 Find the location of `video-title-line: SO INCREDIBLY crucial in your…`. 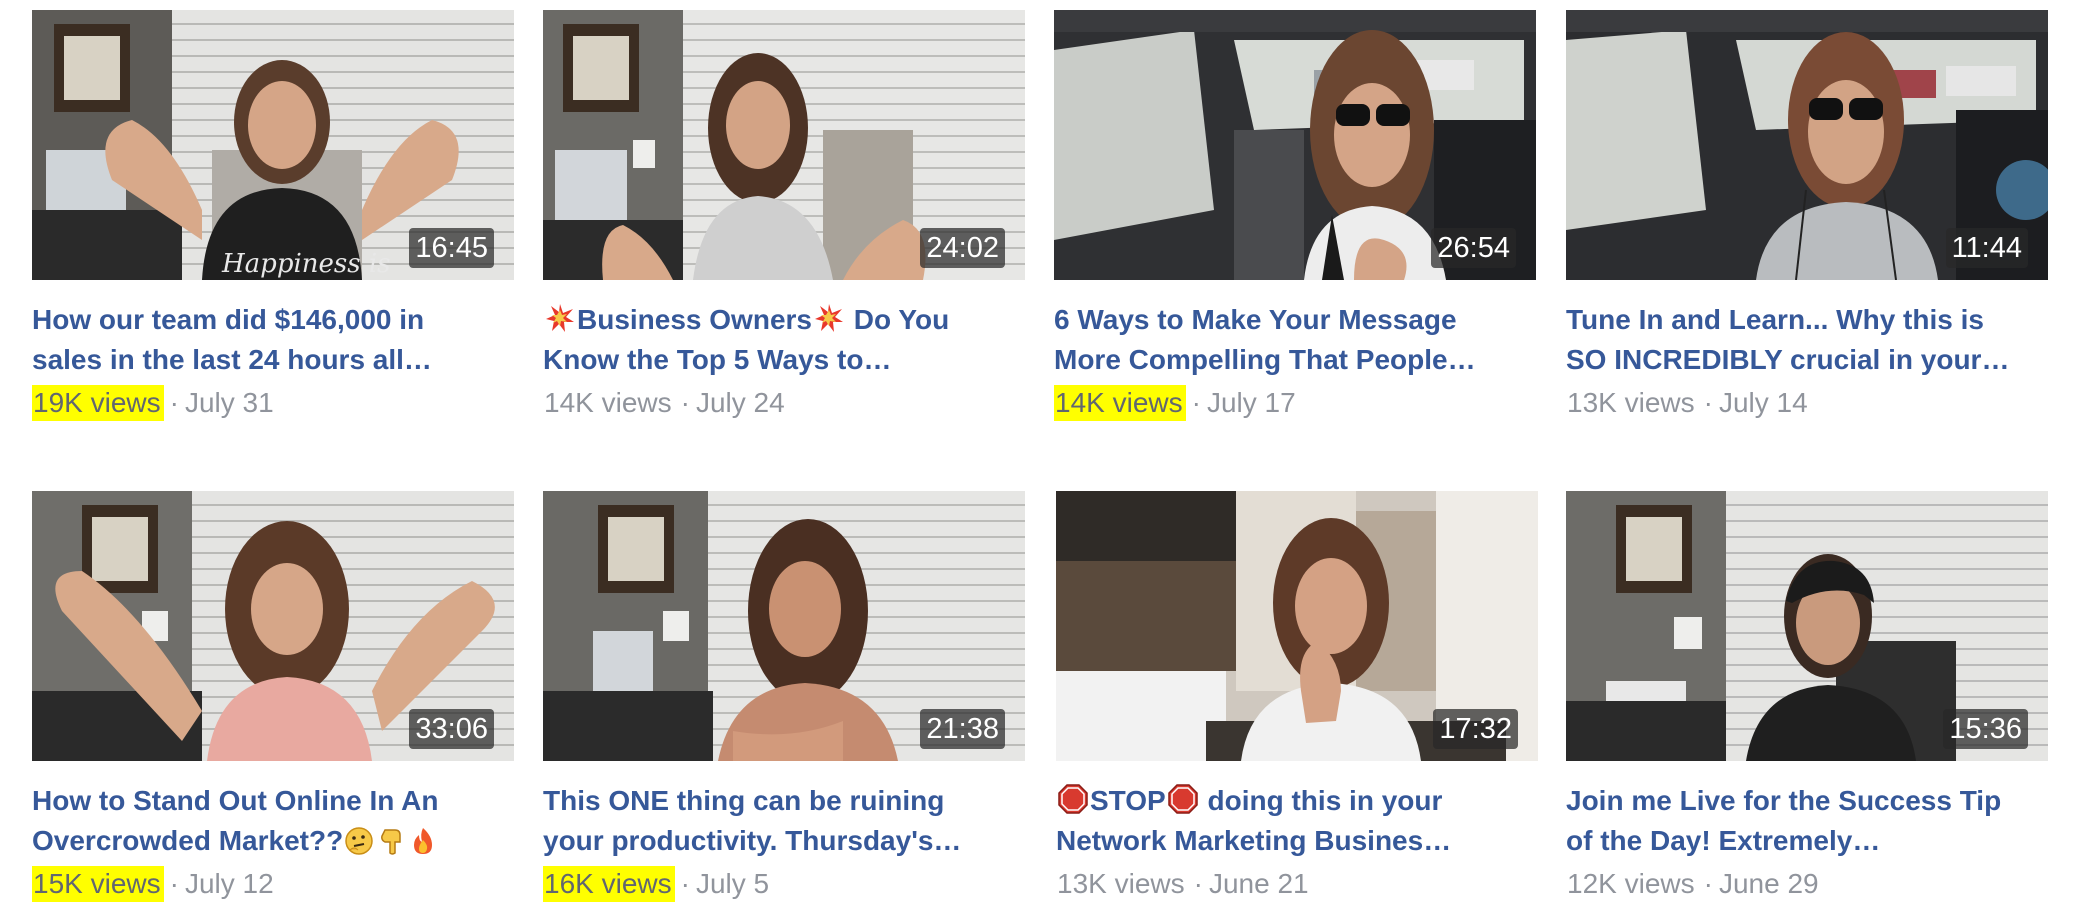

video-title-line: SO INCREDIBLY crucial in your… is located at coordinates (1807, 360).